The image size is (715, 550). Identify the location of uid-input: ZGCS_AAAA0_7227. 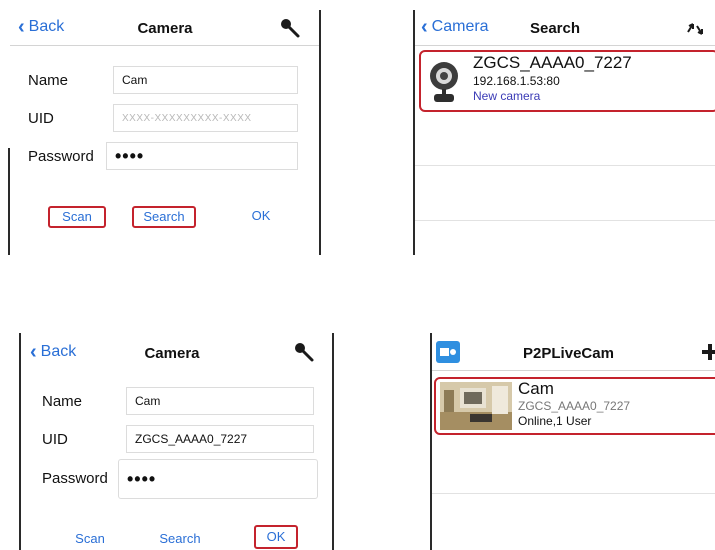
(220, 439).